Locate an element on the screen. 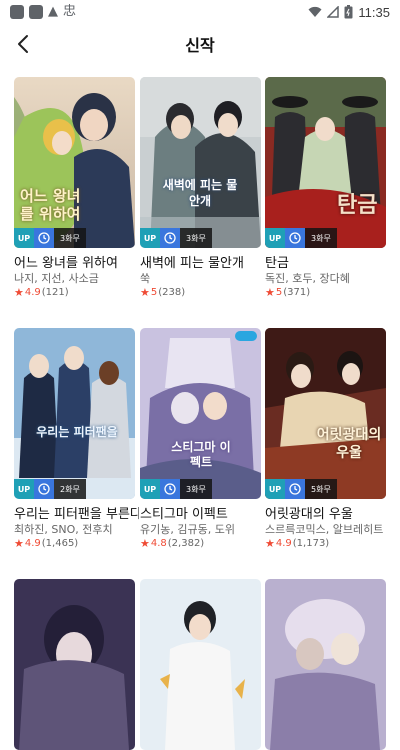  webtoon-authors: 스르륵코믹스, 알브레히트 is located at coordinates (324, 529).